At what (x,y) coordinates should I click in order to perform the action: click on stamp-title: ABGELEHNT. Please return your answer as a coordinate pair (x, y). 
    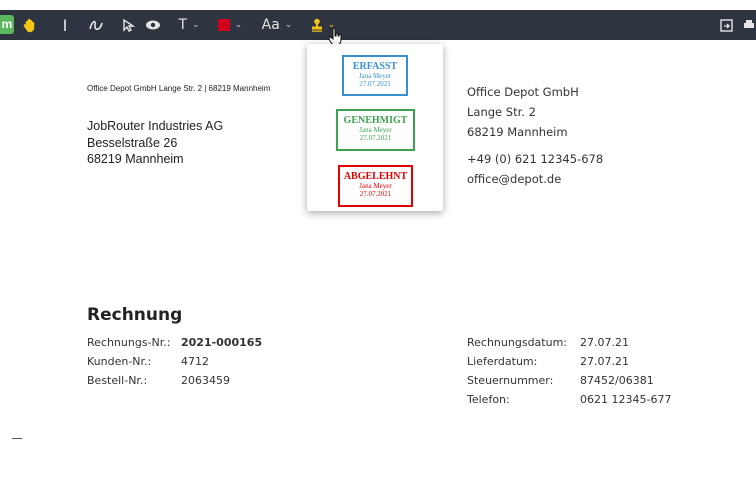
    Looking at the image, I should click on (375, 176).